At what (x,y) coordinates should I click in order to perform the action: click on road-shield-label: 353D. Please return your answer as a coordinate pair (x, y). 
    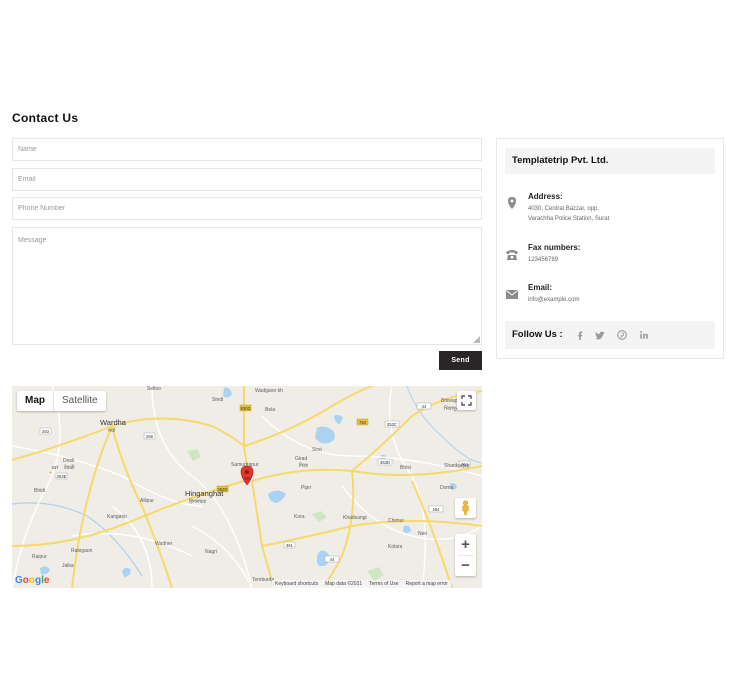
    Looking at the image, I should click on (385, 462).